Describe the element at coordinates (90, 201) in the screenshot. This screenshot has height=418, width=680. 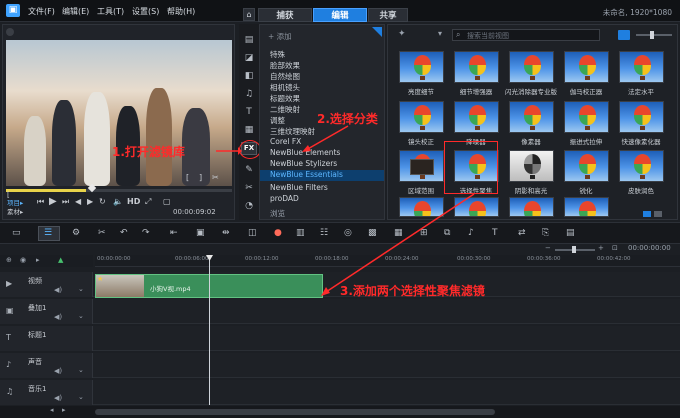
I see `next-frame-icon: ▶` at that location.